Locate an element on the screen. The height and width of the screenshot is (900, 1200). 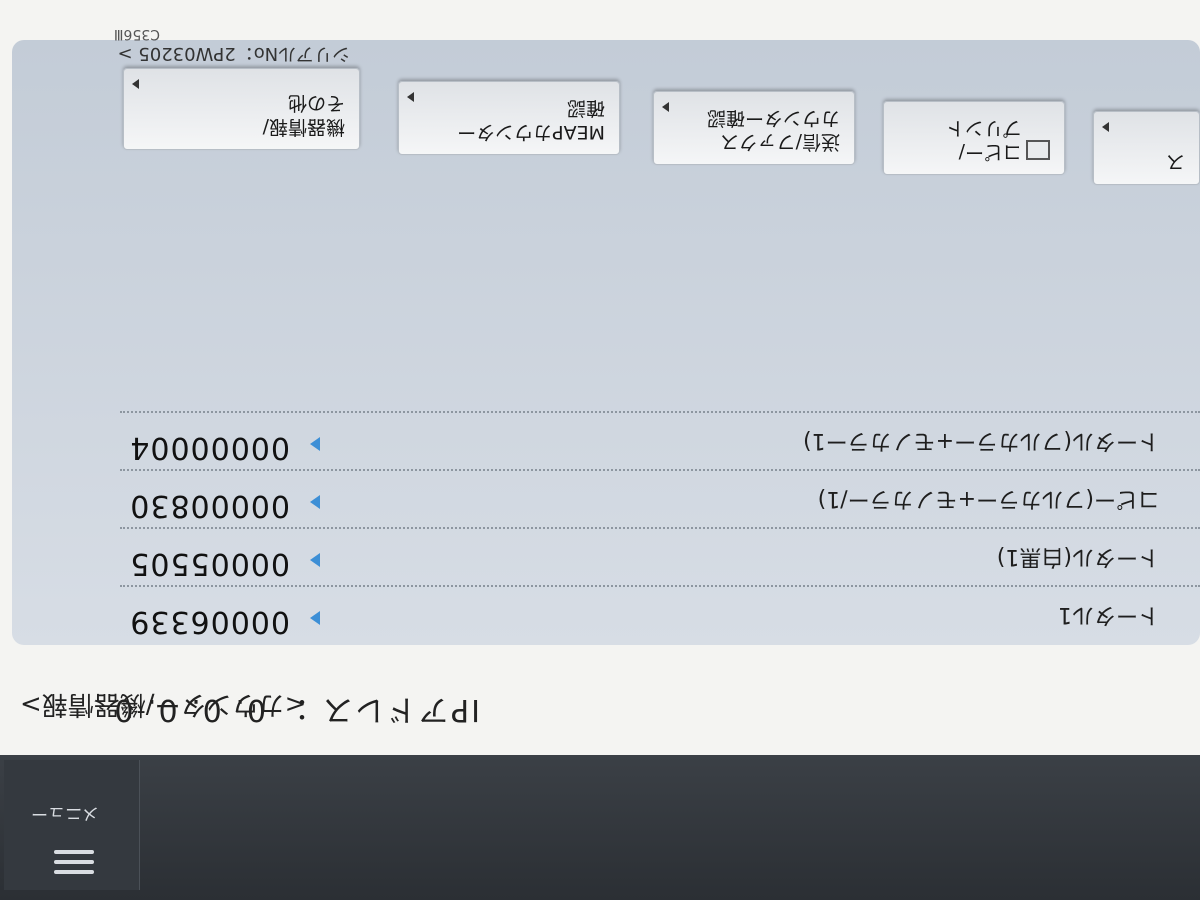
counter-row-copy-color: コピー(フルカラー+モノカラー/1) 00000830 is located at coordinates (660, 499).